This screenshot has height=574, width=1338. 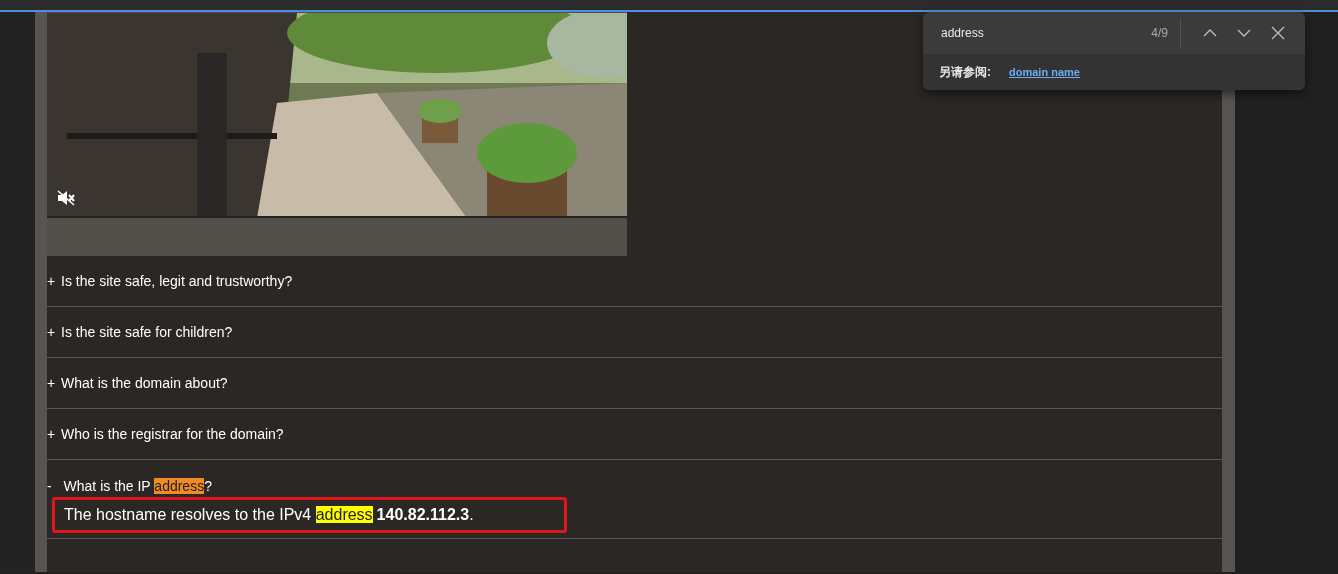 What do you see at coordinates (1044, 72) in the screenshot?
I see `see-also-link: domain name` at bounding box center [1044, 72].